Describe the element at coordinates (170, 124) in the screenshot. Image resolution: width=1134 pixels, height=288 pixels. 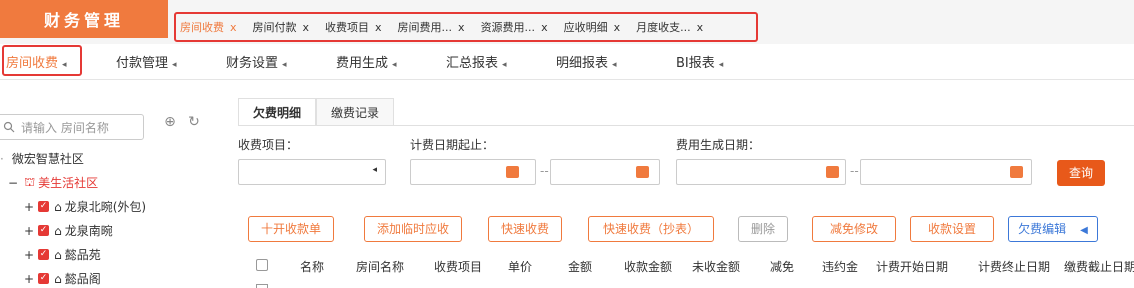
I see `zoom-search-icon: ⊕` at that location.